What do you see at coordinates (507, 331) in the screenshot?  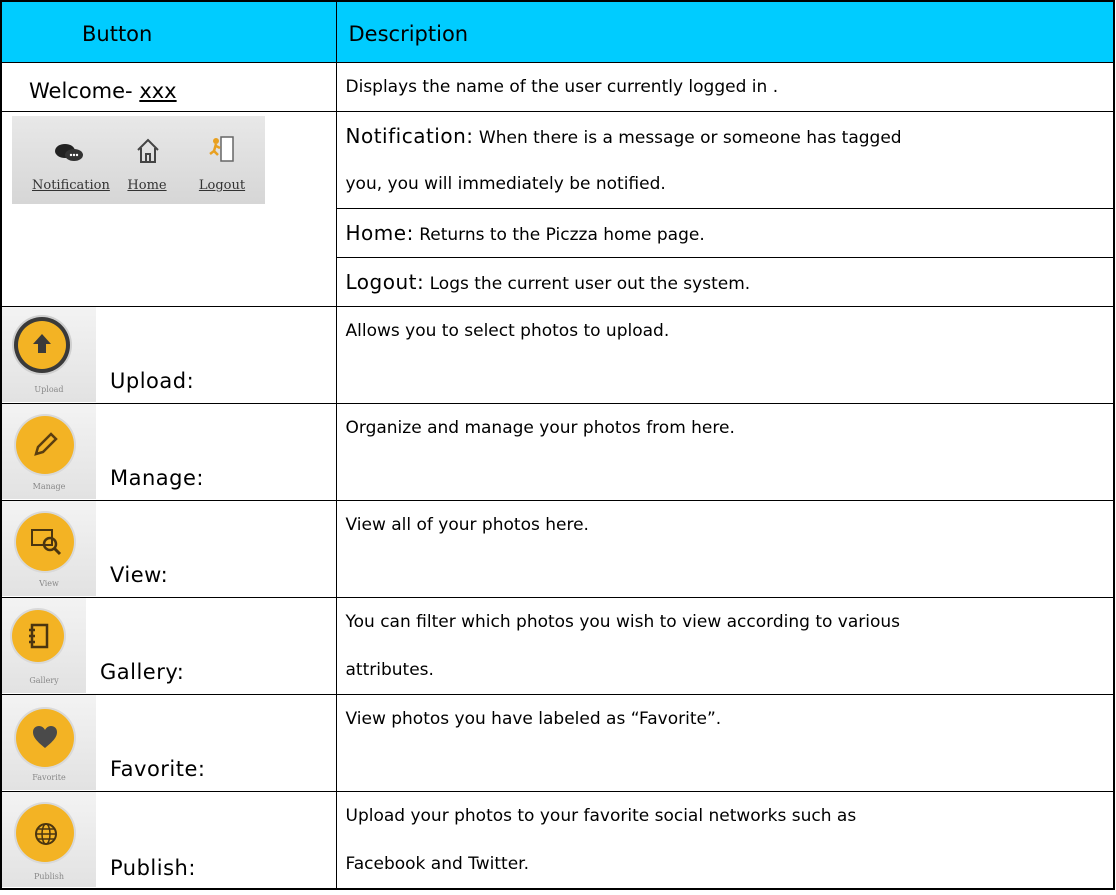 I see `upload-description: Allows you to select photos to upload.` at bounding box center [507, 331].